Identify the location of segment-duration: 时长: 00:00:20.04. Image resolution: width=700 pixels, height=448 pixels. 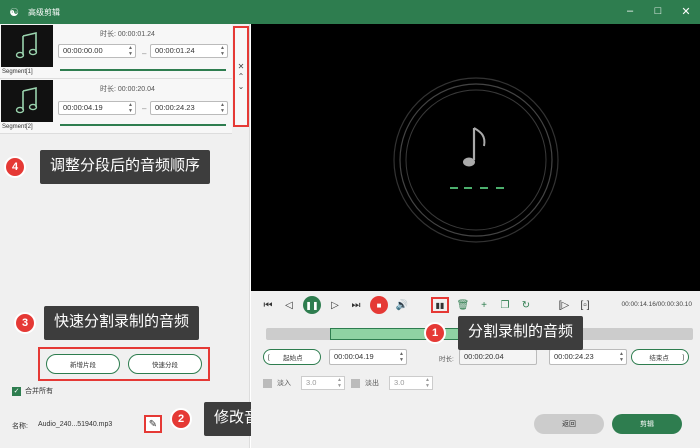
(127, 89).